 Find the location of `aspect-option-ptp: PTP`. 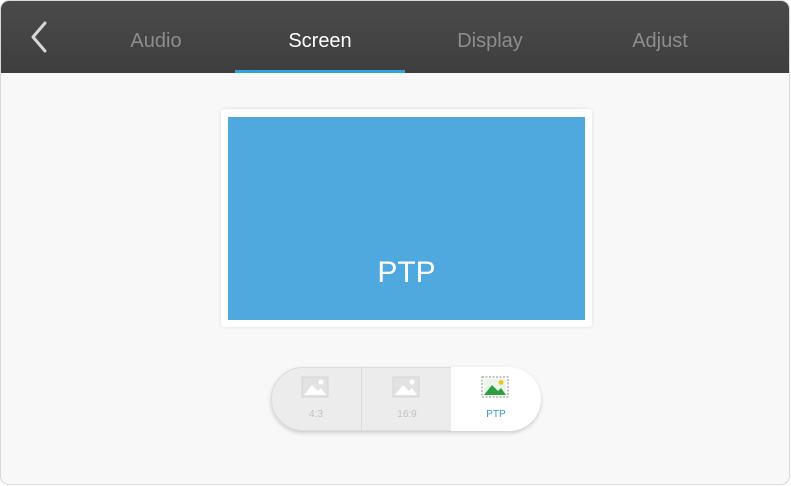

aspect-option-ptp: PTP is located at coordinates (496, 399).